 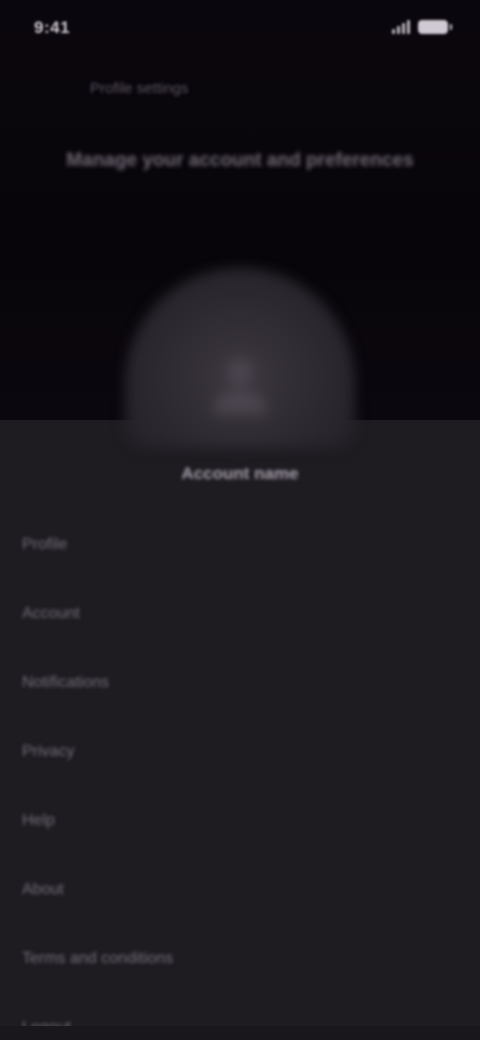 I want to click on menu-item-terms: Terms and conditions, so click(x=240, y=958).